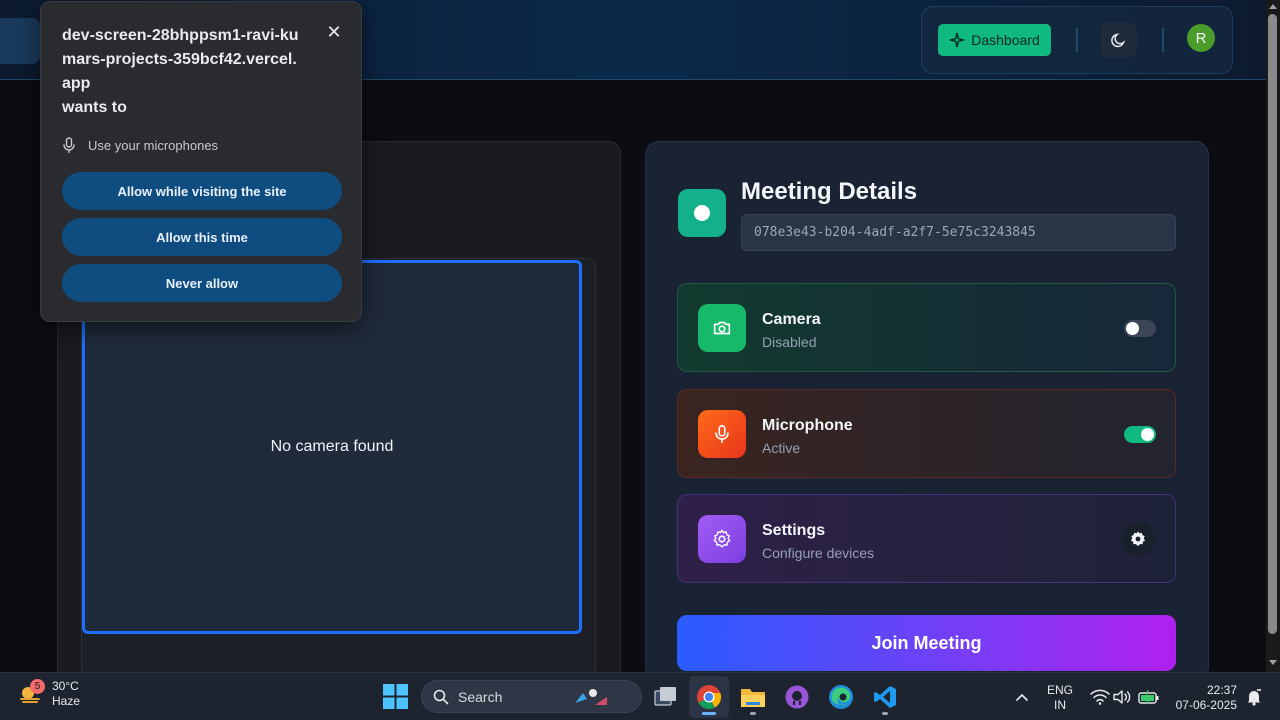  What do you see at coordinates (722, 539) in the screenshot?
I see `settings-gear-icon` at bounding box center [722, 539].